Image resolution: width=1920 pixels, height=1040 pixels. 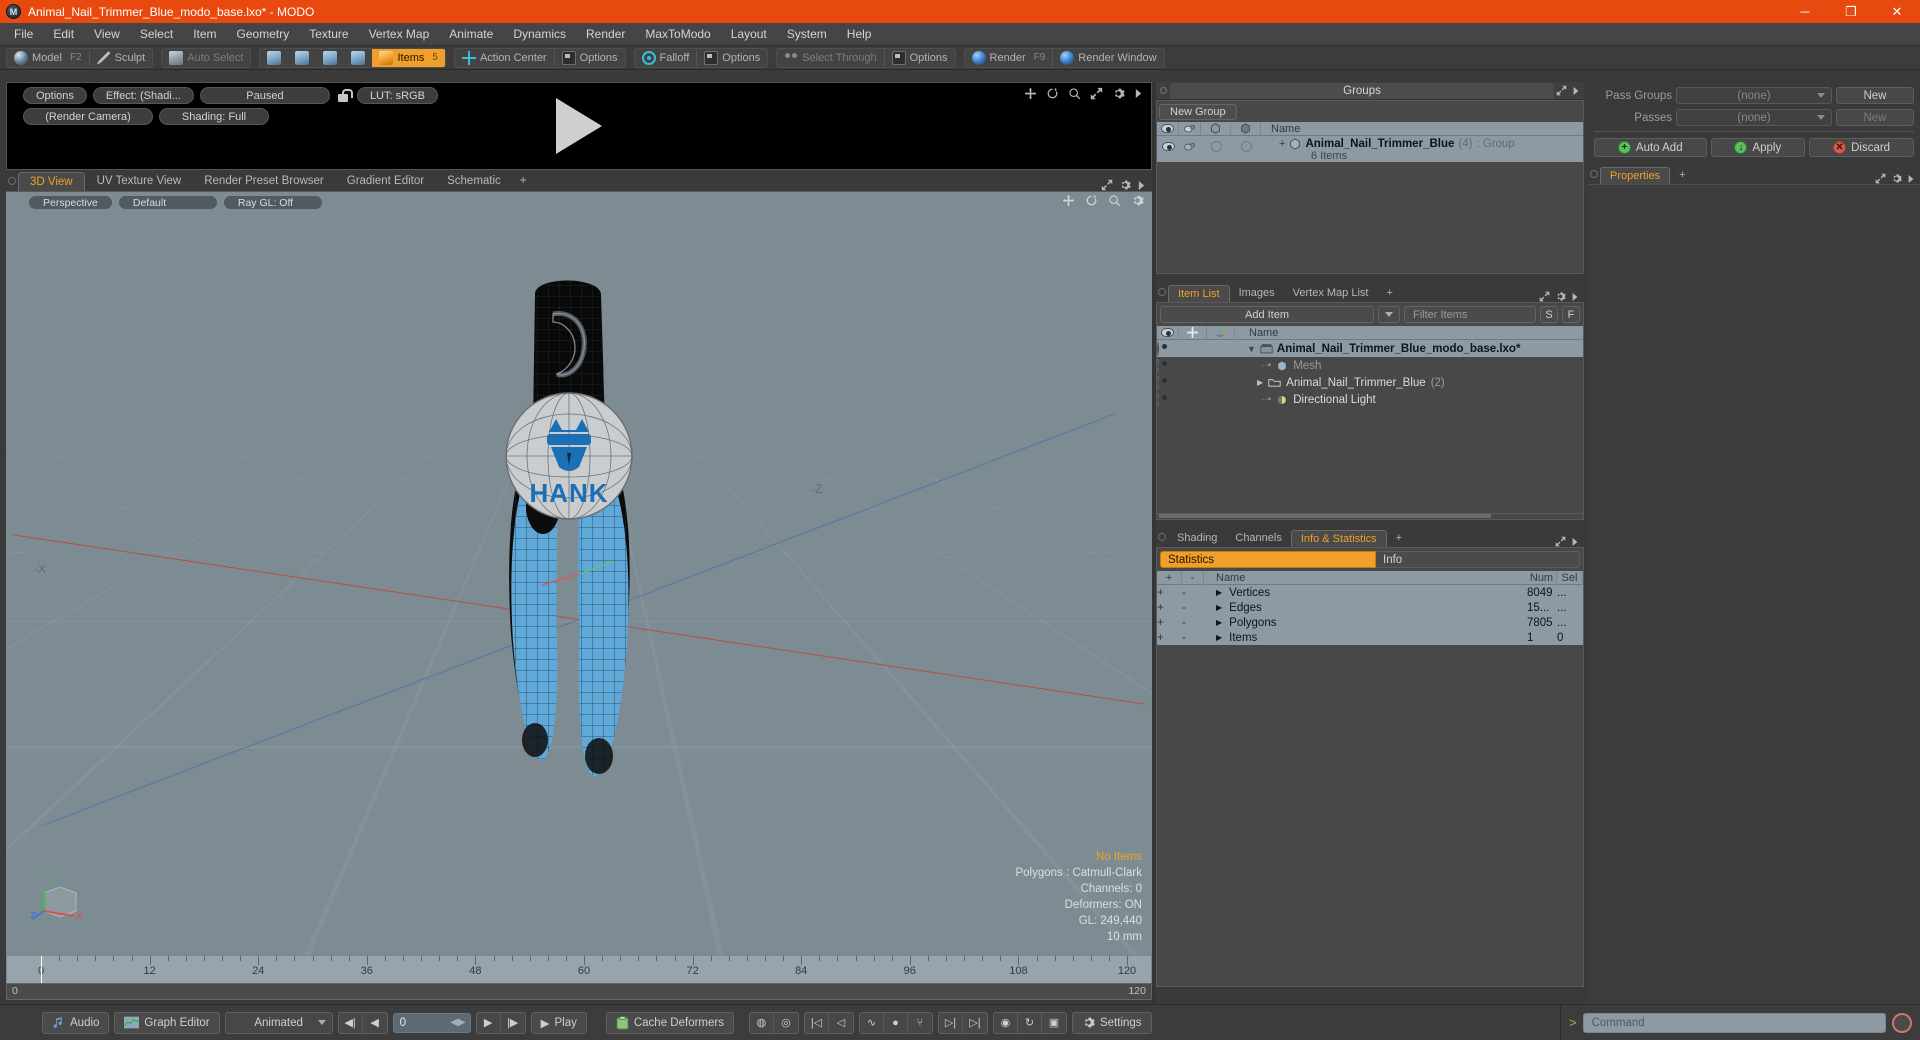 What do you see at coordinates (1389, 314) in the screenshot?
I see `add-item-dropdown` at bounding box center [1389, 314].